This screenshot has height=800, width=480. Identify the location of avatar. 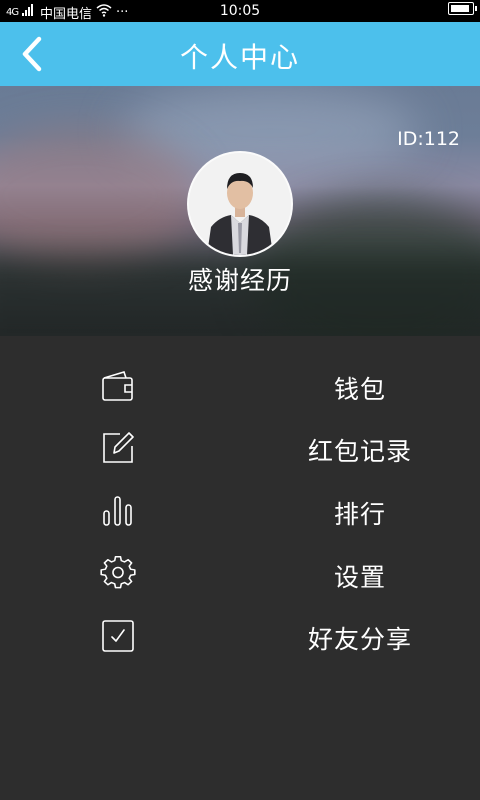
(240, 204).